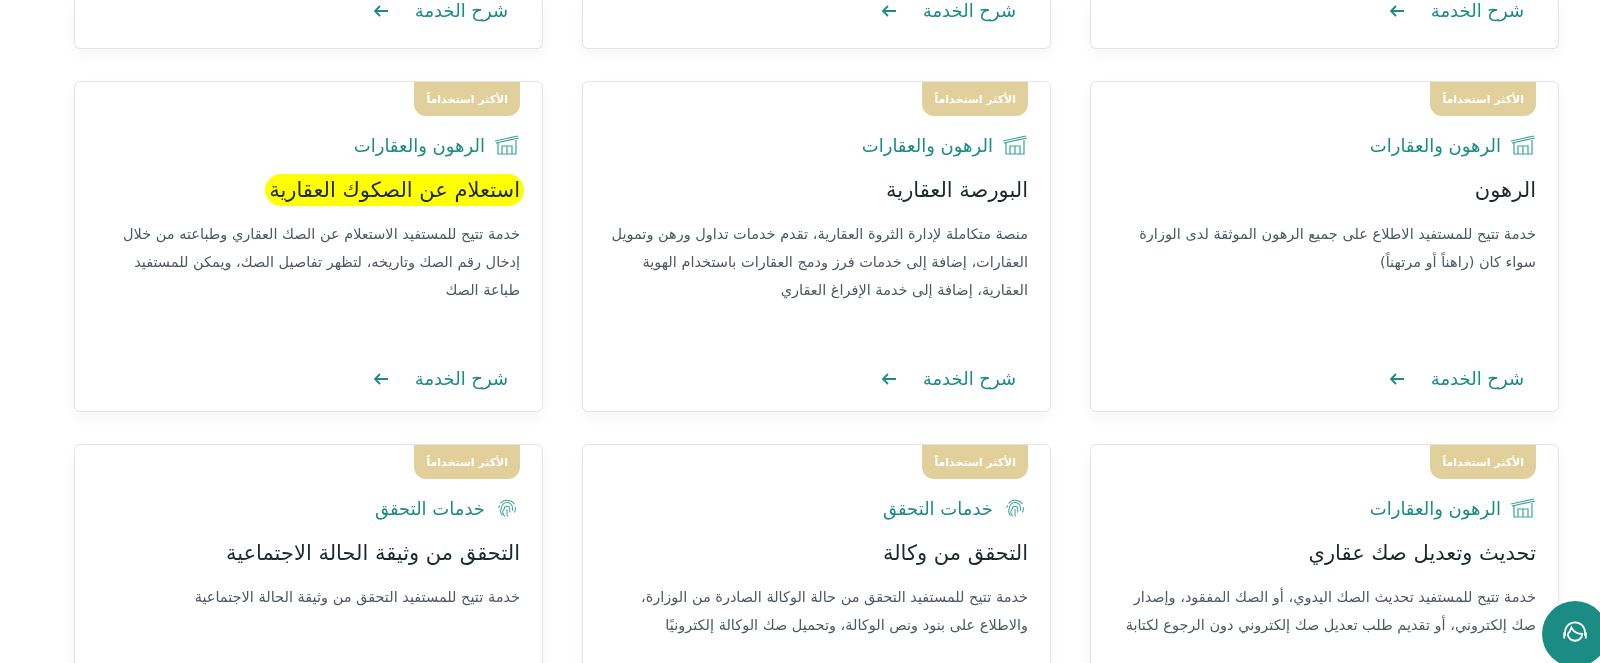  Describe the element at coordinates (321, 235) in the screenshot. I see `description-line: خدمة تتيح للمستفيد الاستعلام عن الصك العقاري وطباعته من خلال` at that location.